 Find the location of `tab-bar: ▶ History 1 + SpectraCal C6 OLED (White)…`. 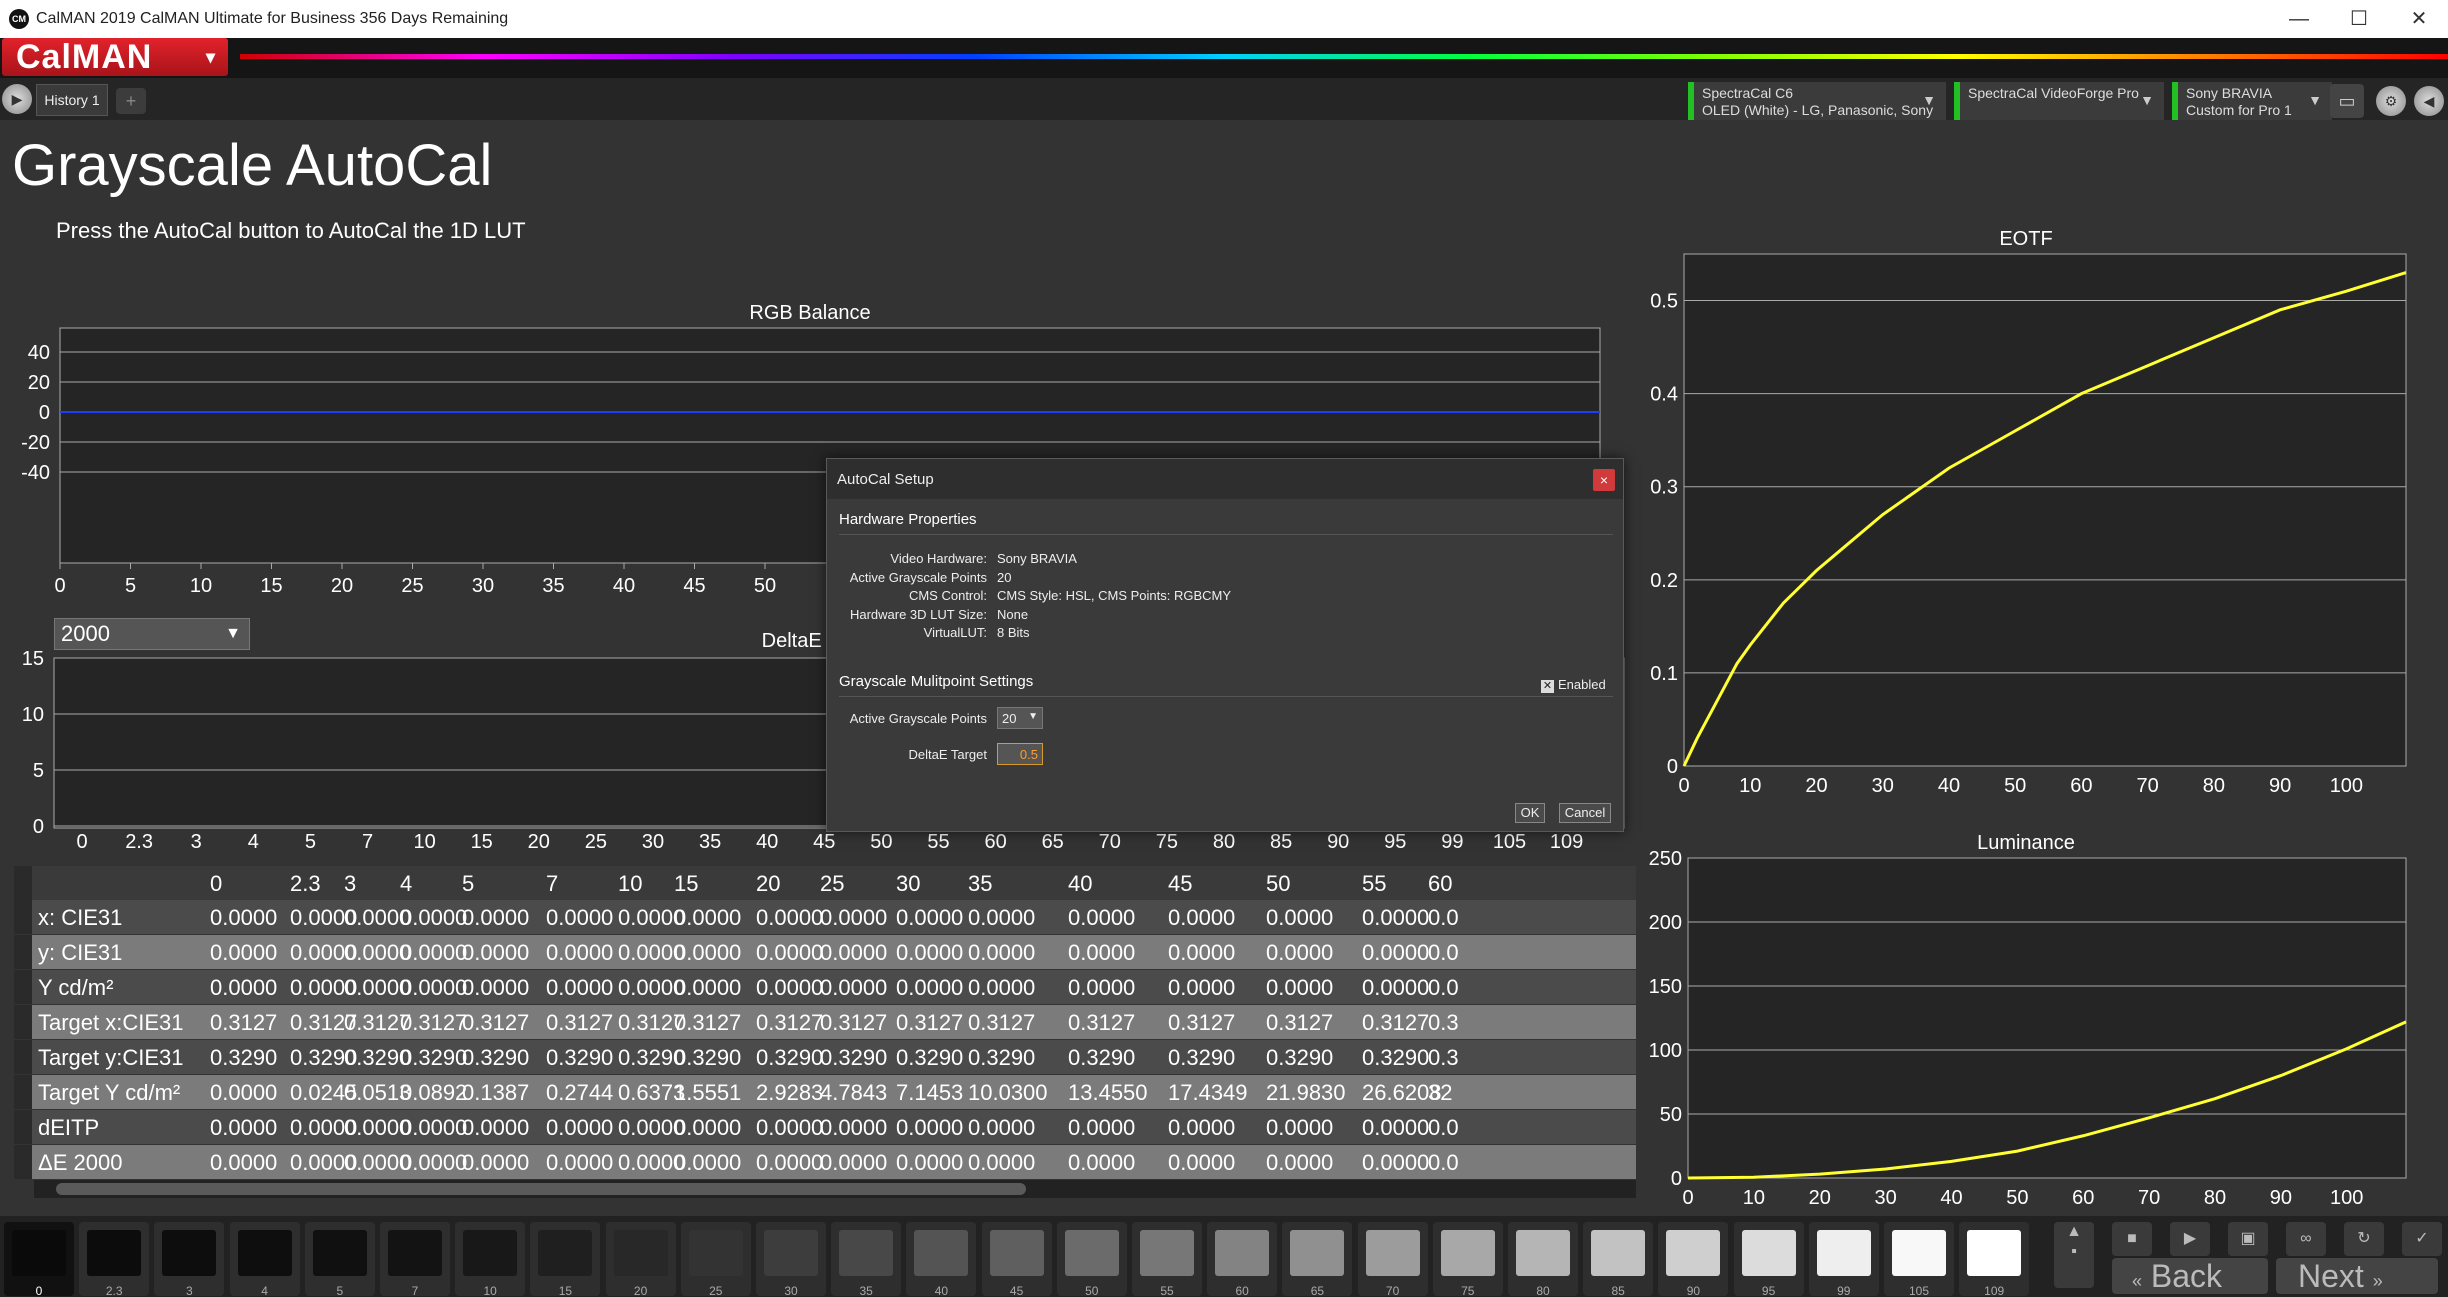

tab-bar: ▶ History 1 + SpectraCal C6 OLED (White)… is located at coordinates (1224, 99).